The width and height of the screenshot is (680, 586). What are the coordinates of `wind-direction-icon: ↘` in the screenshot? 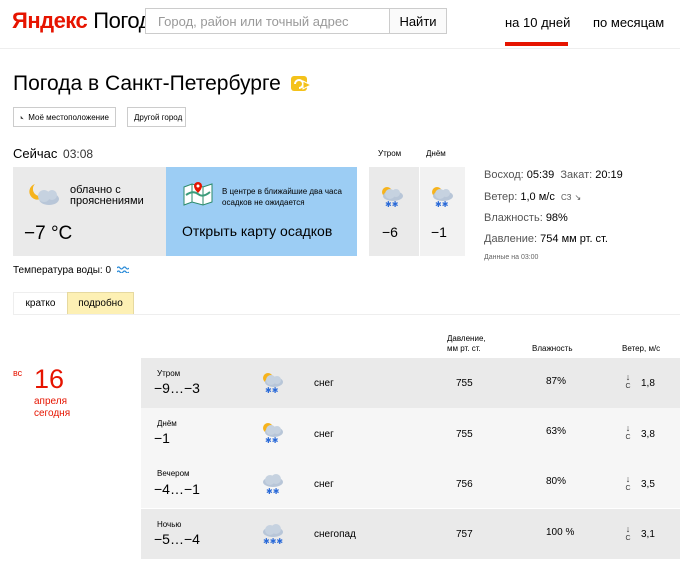 It's located at (578, 197).